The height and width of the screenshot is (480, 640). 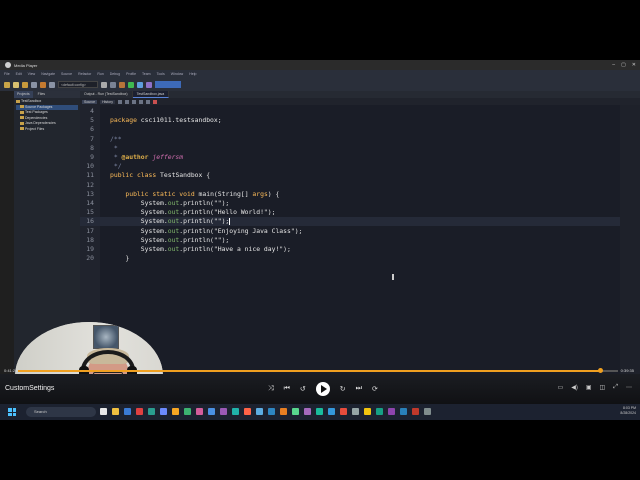 What do you see at coordinates (61, 412) in the screenshot?
I see `taskbar-search: Search` at bounding box center [61, 412].